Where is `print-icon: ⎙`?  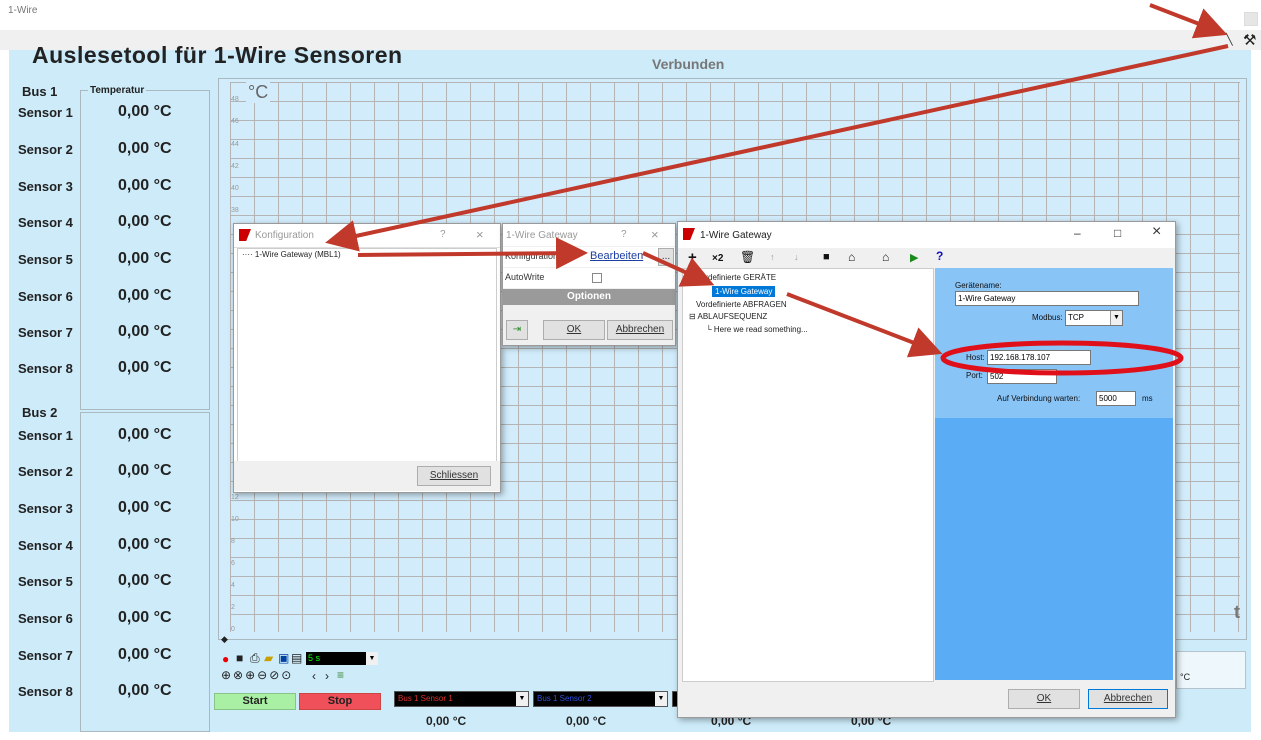 print-icon: ⎙ is located at coordinates (255, 658).